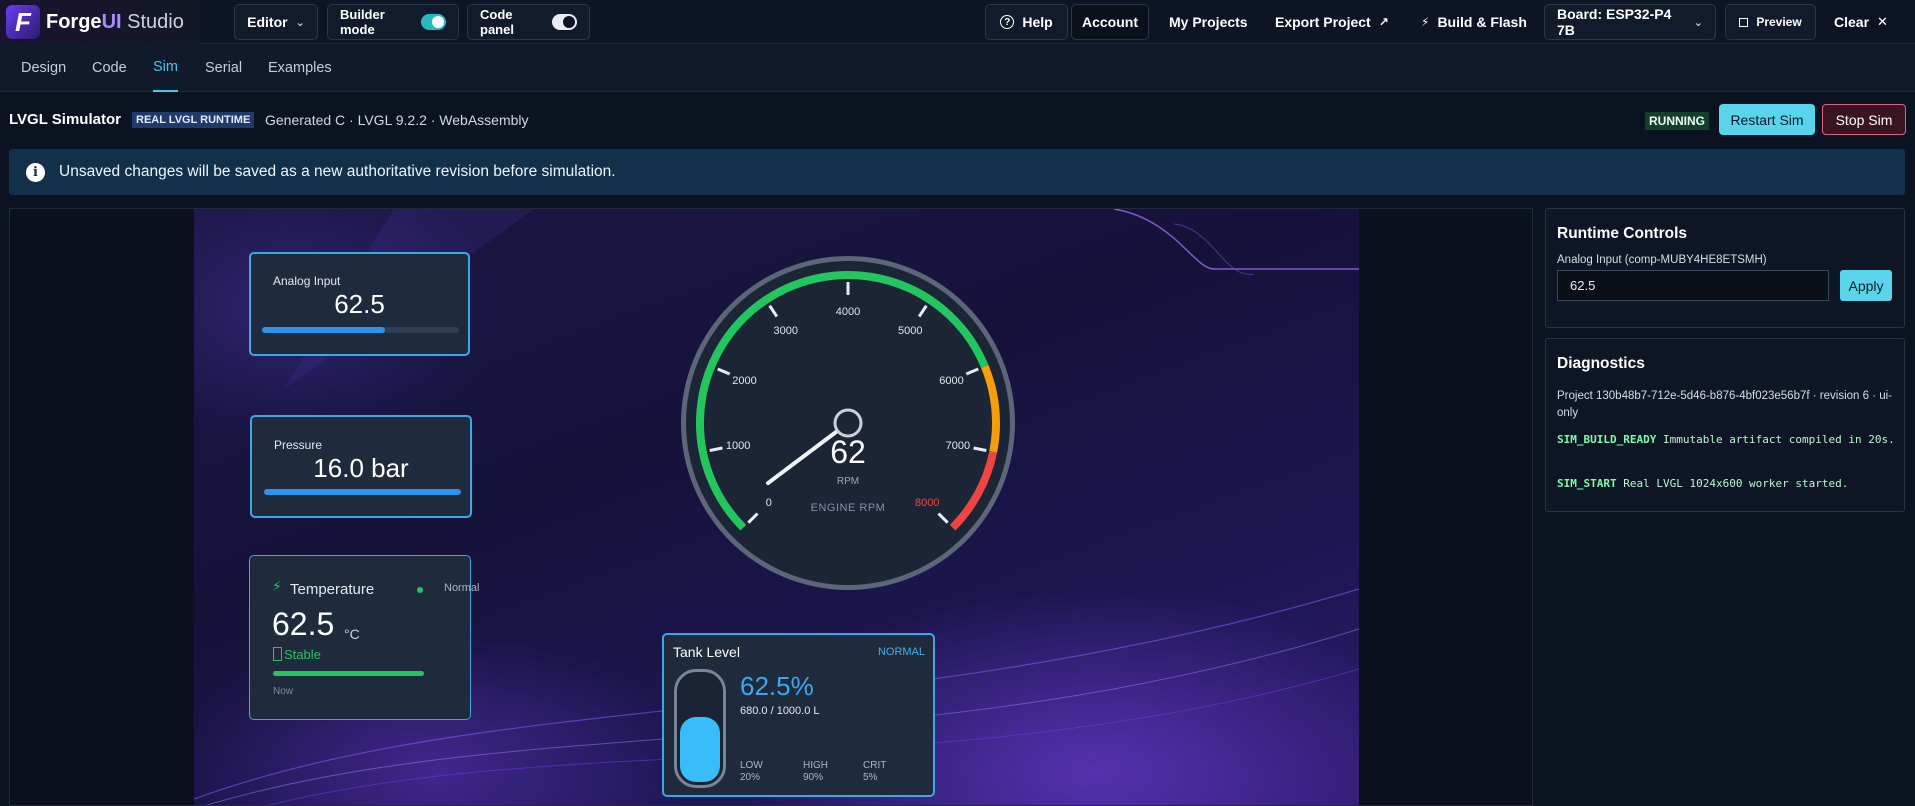 The height and width of the screenshot is (806, 1915). I want to click on analog-input-value: 62.5, so click(359, 304).